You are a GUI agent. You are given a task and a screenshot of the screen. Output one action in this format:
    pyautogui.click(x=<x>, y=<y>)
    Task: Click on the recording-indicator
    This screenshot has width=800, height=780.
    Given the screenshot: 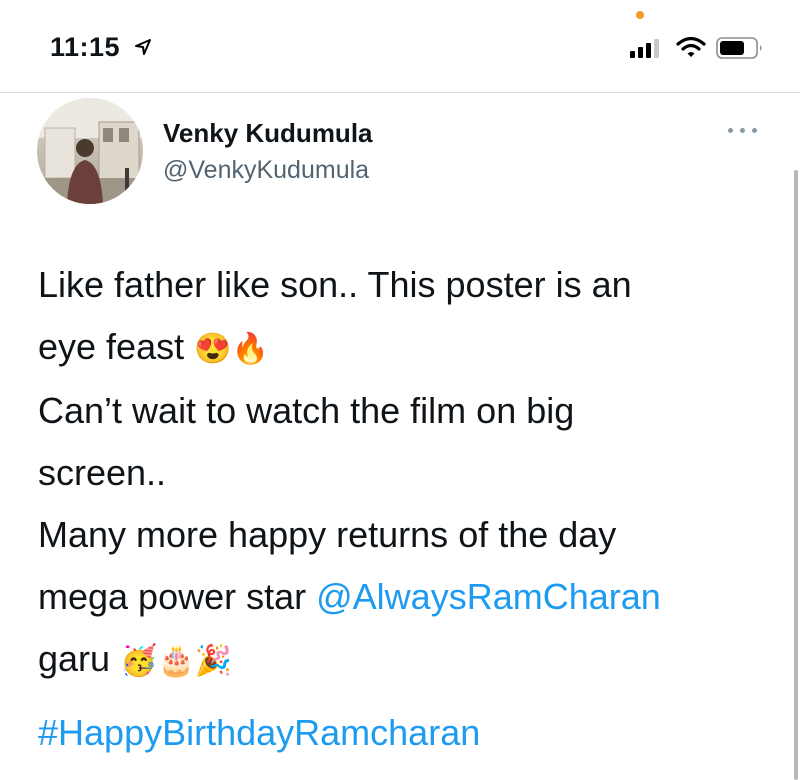 What is the action you would take?
    pyautogui.click(x=640, y=15)
    